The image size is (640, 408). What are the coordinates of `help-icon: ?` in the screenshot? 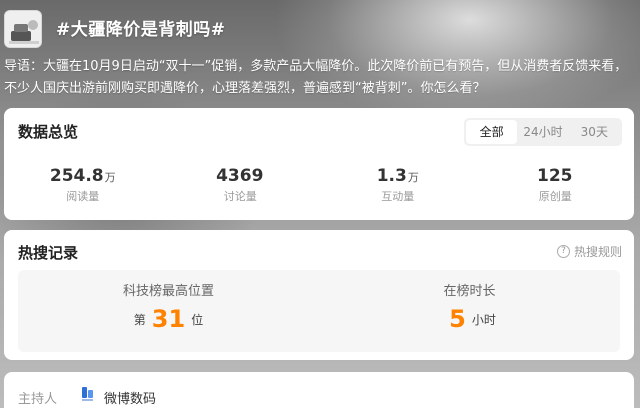 It's located at (563, 251).